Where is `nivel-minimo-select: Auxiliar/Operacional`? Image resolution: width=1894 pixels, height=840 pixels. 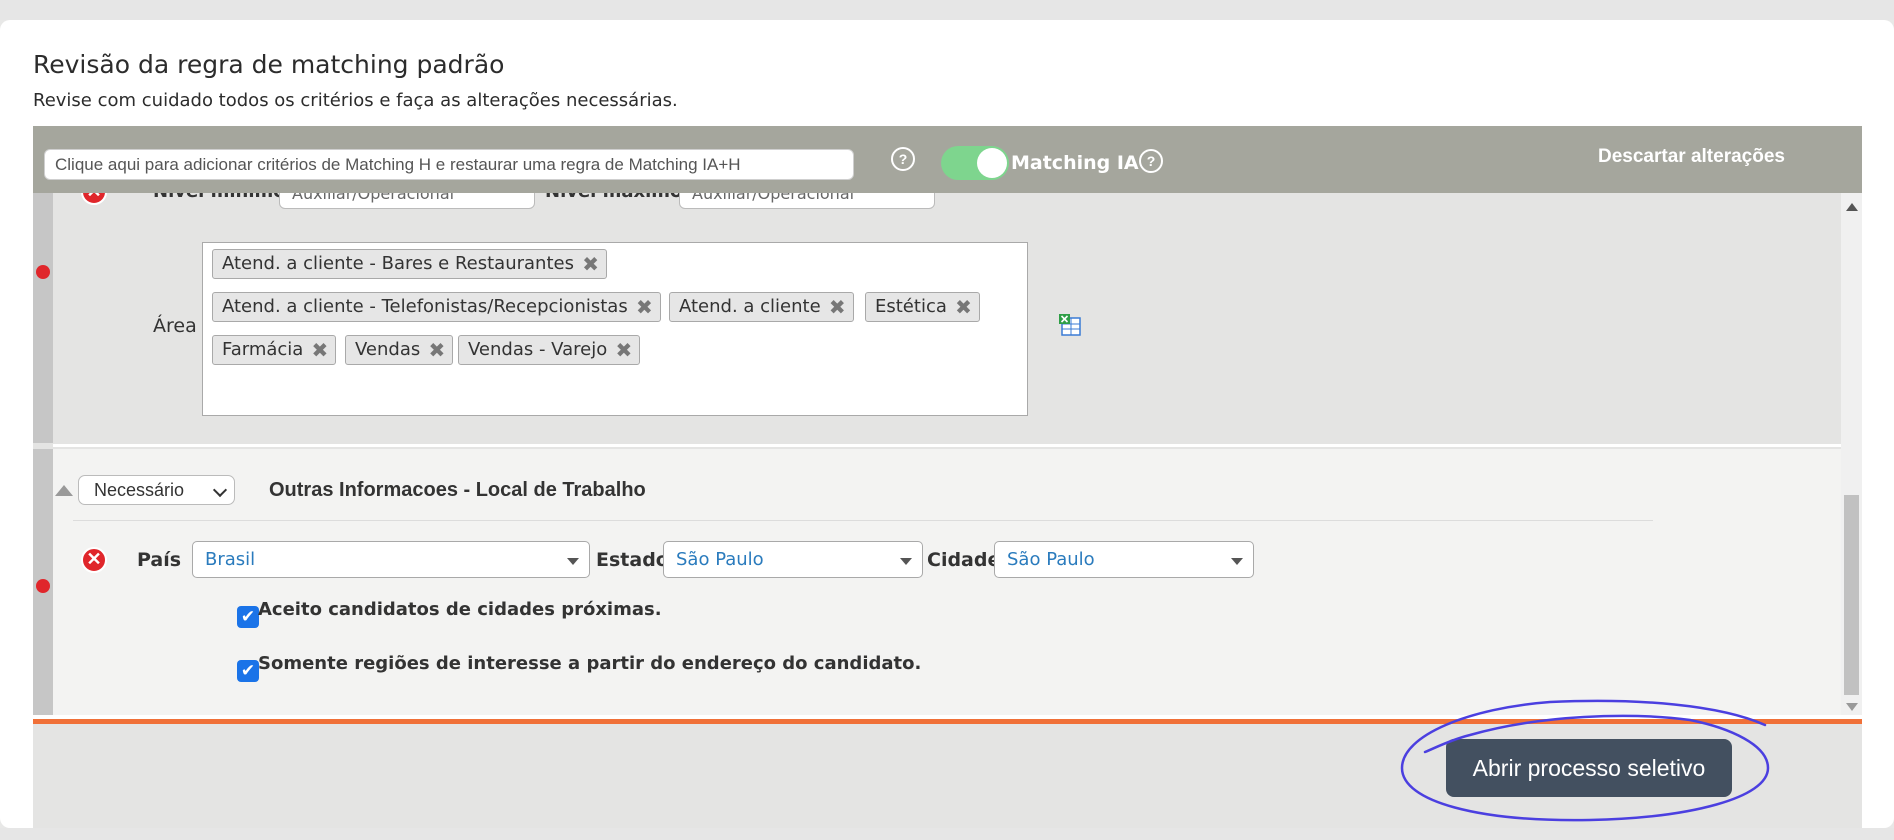
nivel-minimo-select: Auxiliar/Operacional is located at coordinates (407, 201).